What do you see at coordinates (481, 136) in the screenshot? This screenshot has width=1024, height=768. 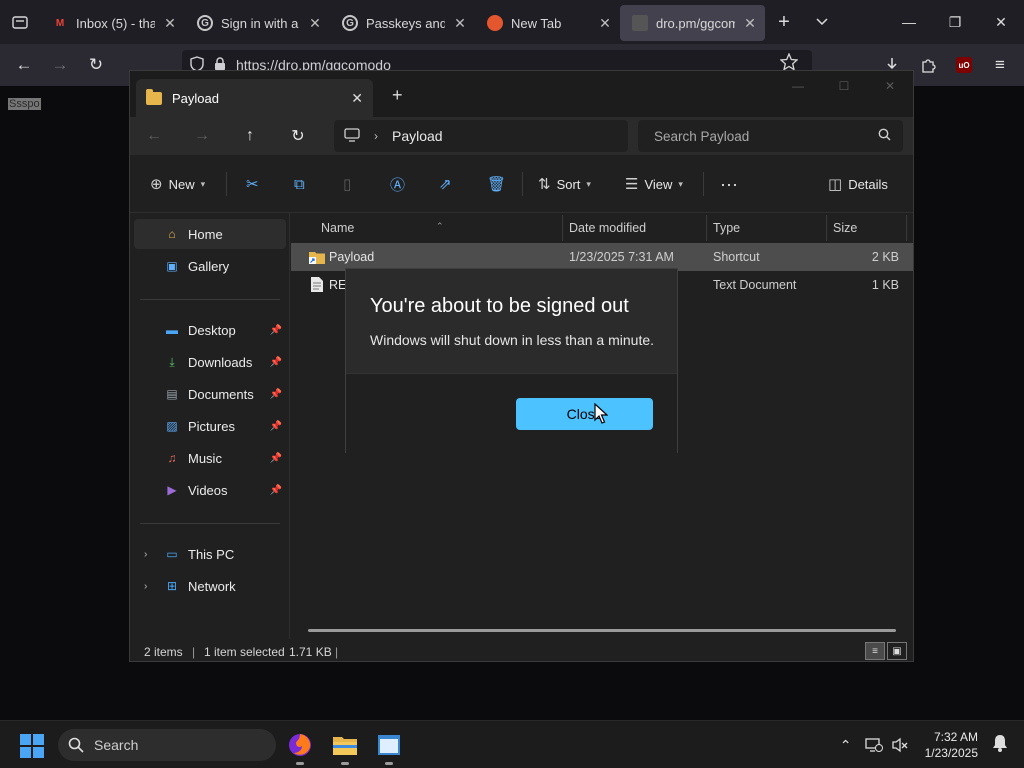 I see `breadcrumb: › Payload` at bounding box center [481, 136].